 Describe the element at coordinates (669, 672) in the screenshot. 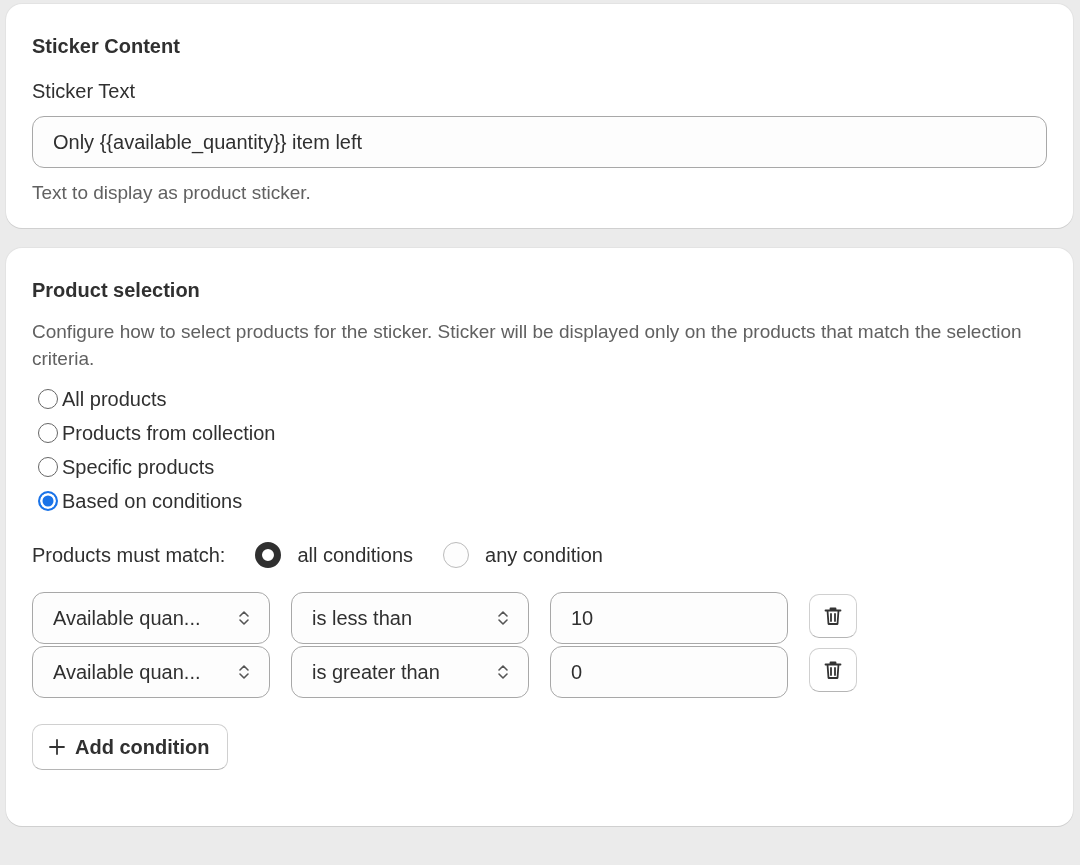

I see `value-field: 0` at that location.